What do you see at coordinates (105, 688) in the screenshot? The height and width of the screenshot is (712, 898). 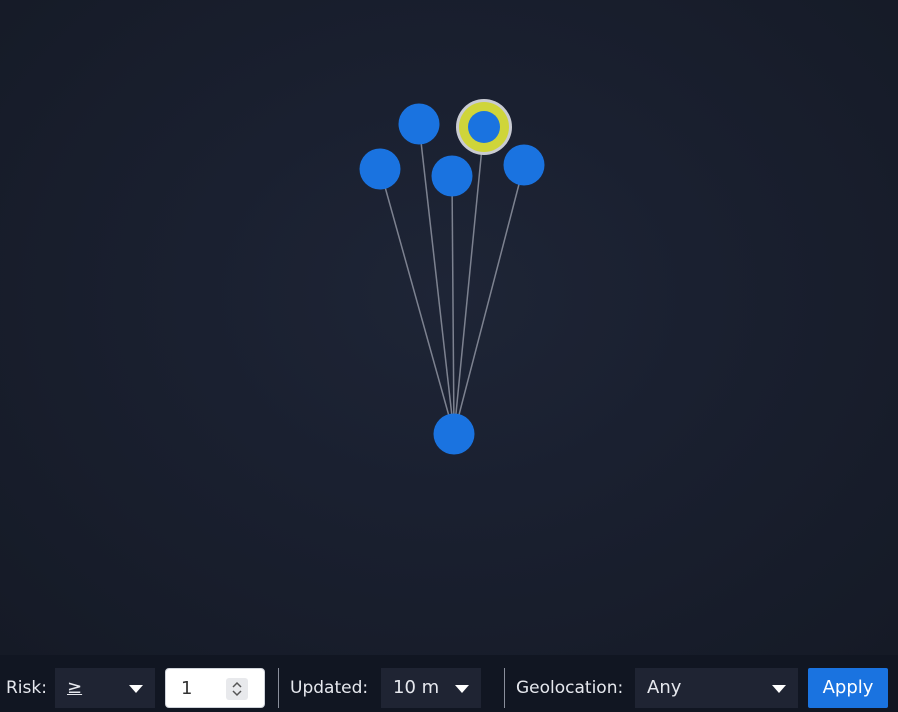 I see `risk-operator-select: ≥` at bounding box center [105, 688].